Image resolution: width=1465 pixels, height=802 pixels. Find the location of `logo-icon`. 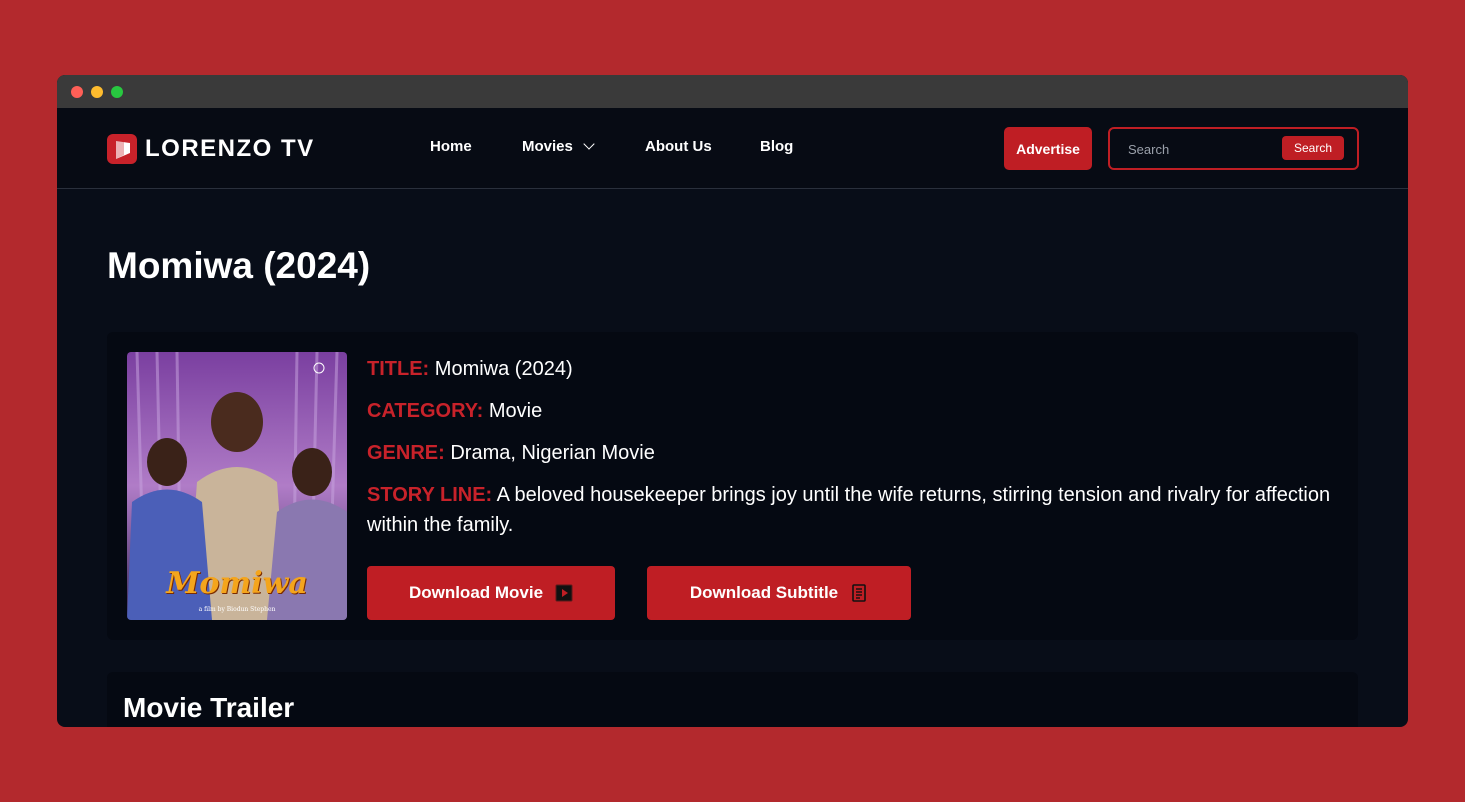

logo-icon is located at coordinates (122, 149).